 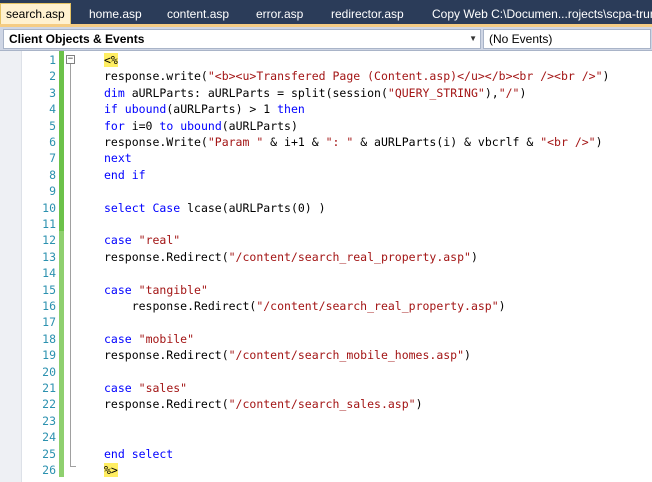 What do you see at coordinates (279, 14) in the screenshot?
I see `tab-error-asp: error.asp` at bounding box center [279, 14].